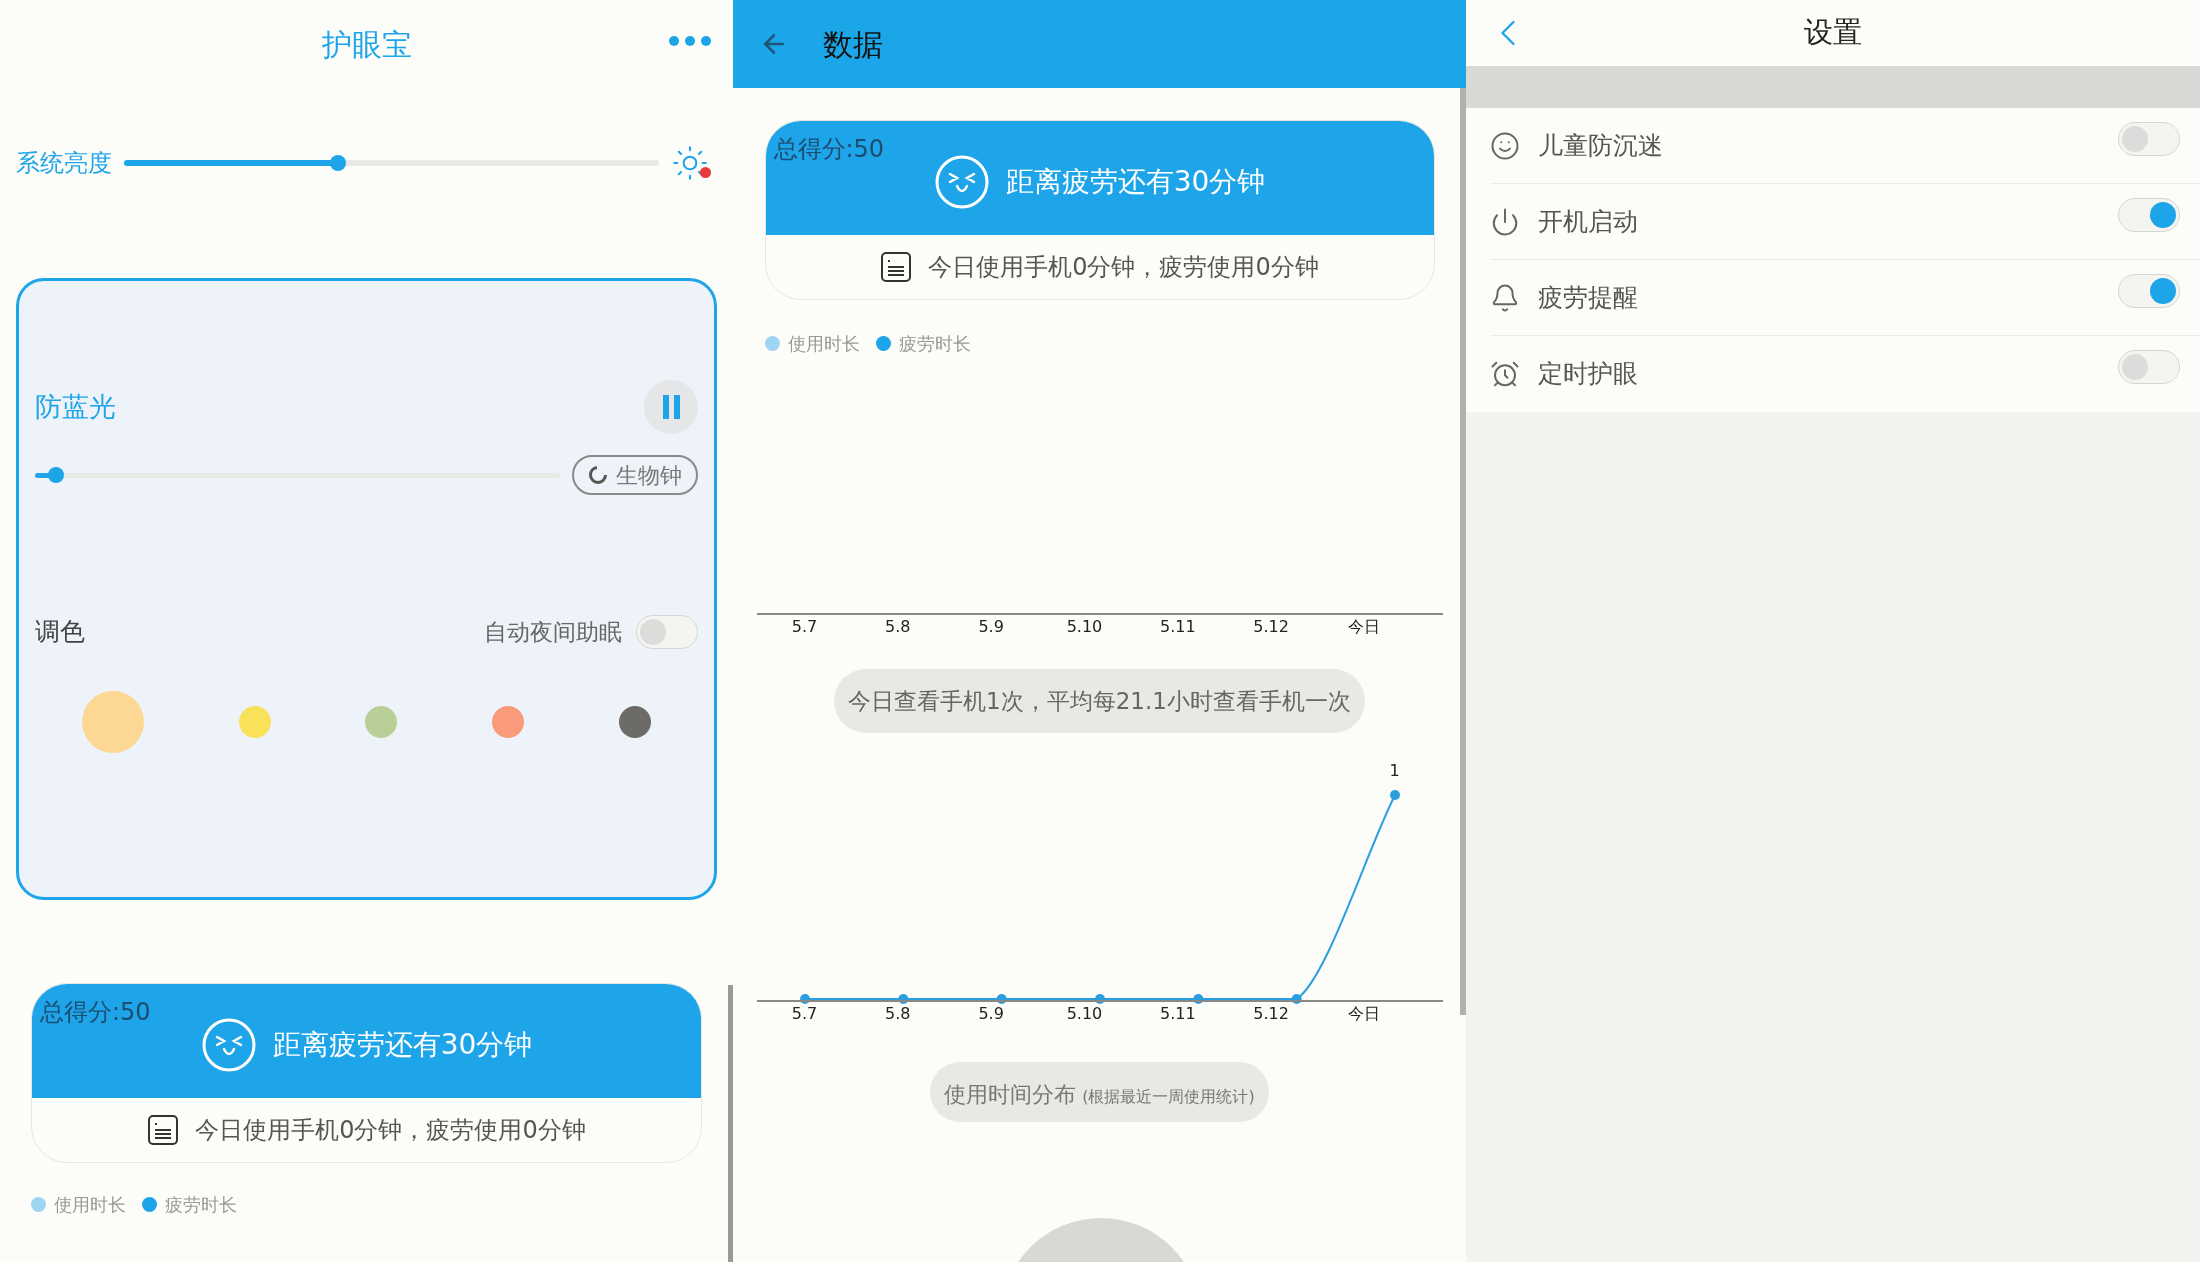 The height and width of the screenshot is (1262, 2200). I want to click on ring-icon, so click(598, 475).